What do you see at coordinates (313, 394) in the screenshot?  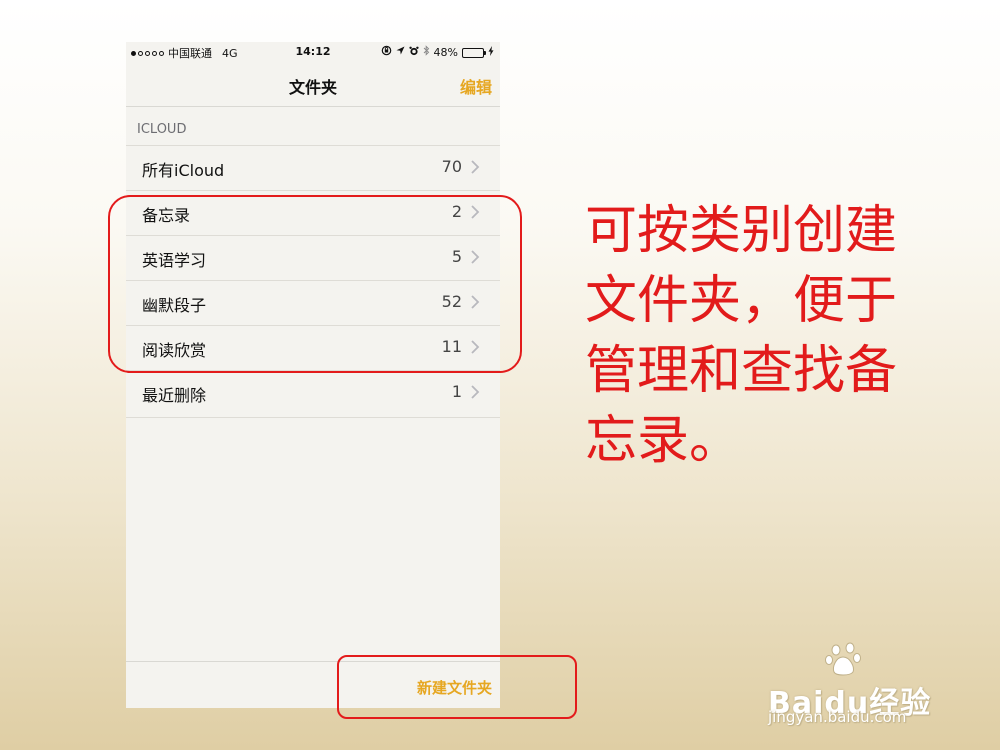 I see `folder-row-recently-deleted: 最近删除 1` at bounding box center [313, 394].